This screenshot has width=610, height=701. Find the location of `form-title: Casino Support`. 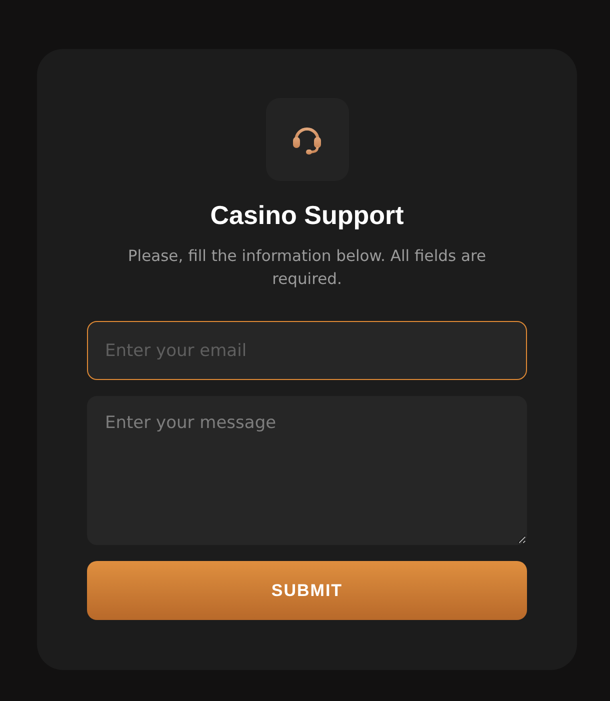

form-title: Casino Support is located at coordinates (307, 215).